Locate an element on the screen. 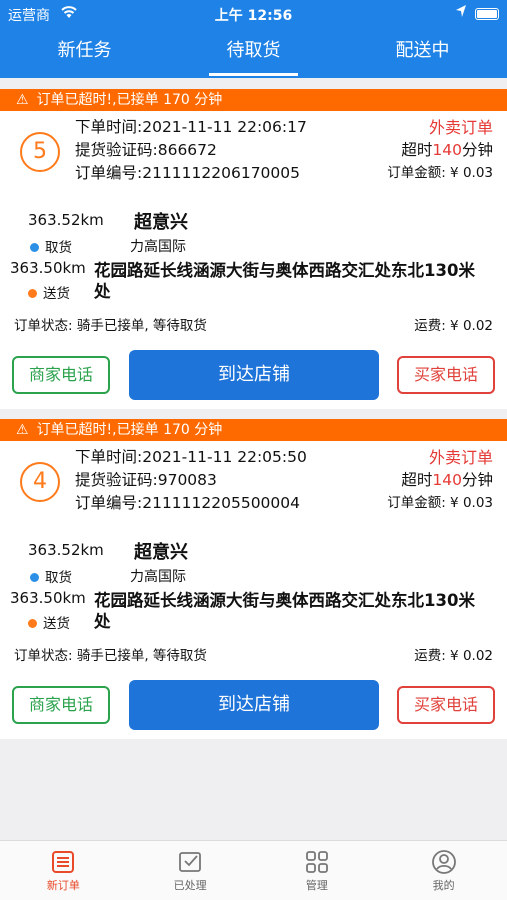 This screenshot has width=507, height=900. check-box-icon is located at coordinates (190, 862).